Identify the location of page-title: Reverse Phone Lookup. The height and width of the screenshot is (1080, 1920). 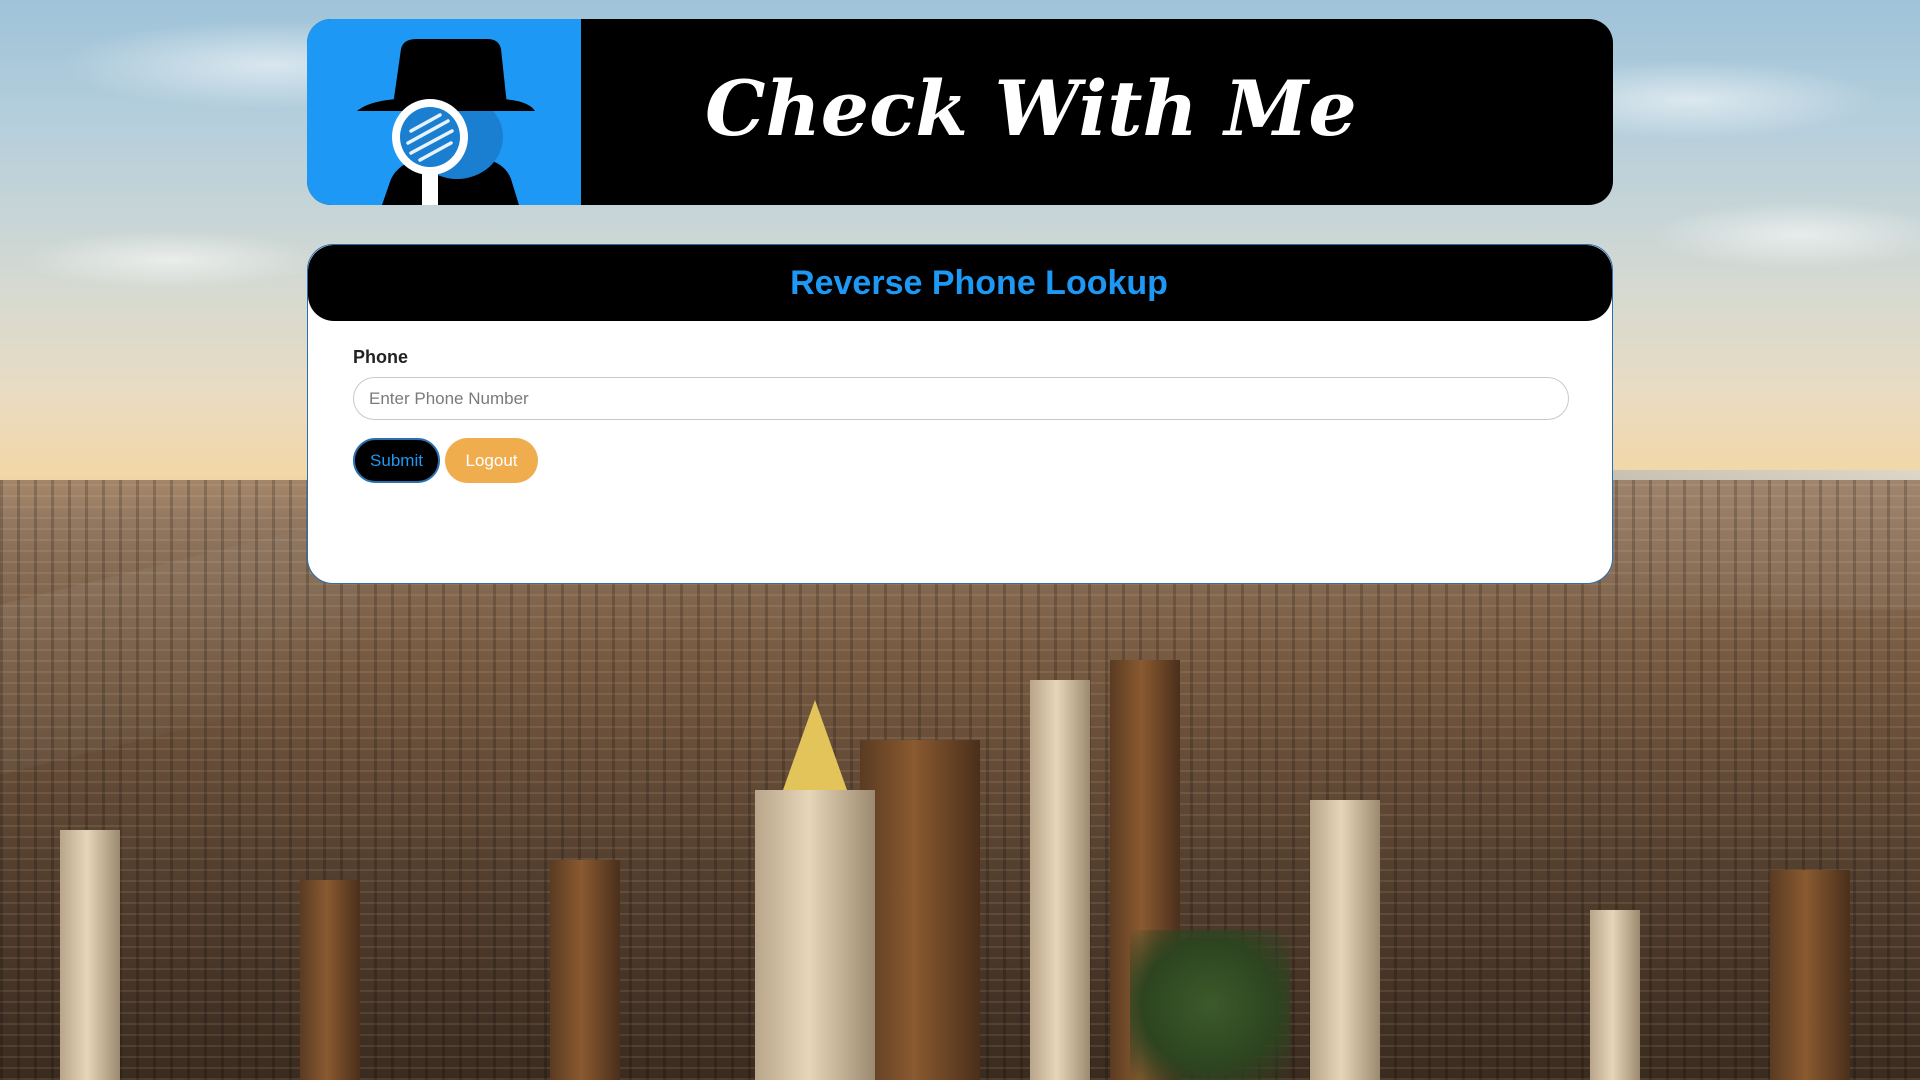
(979, 282).